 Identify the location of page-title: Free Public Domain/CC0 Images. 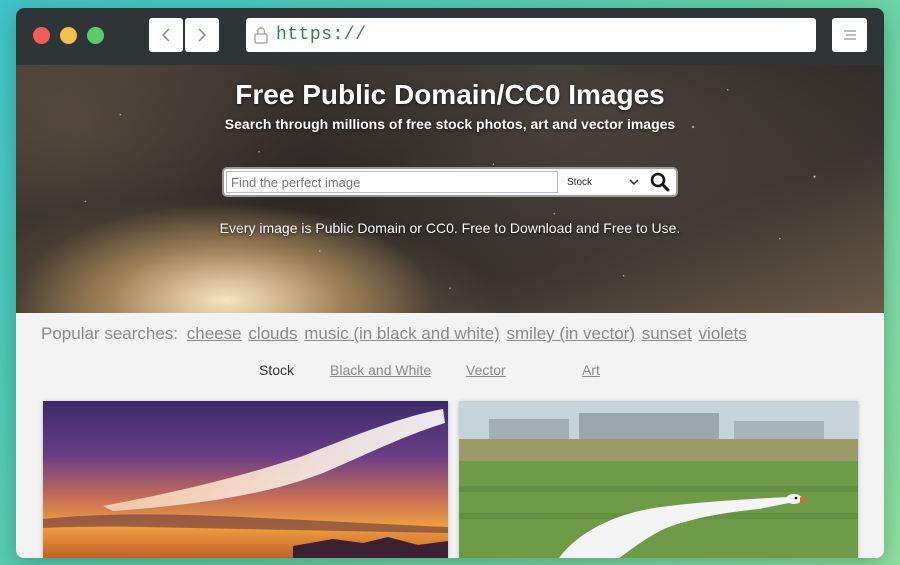
(450, 94).